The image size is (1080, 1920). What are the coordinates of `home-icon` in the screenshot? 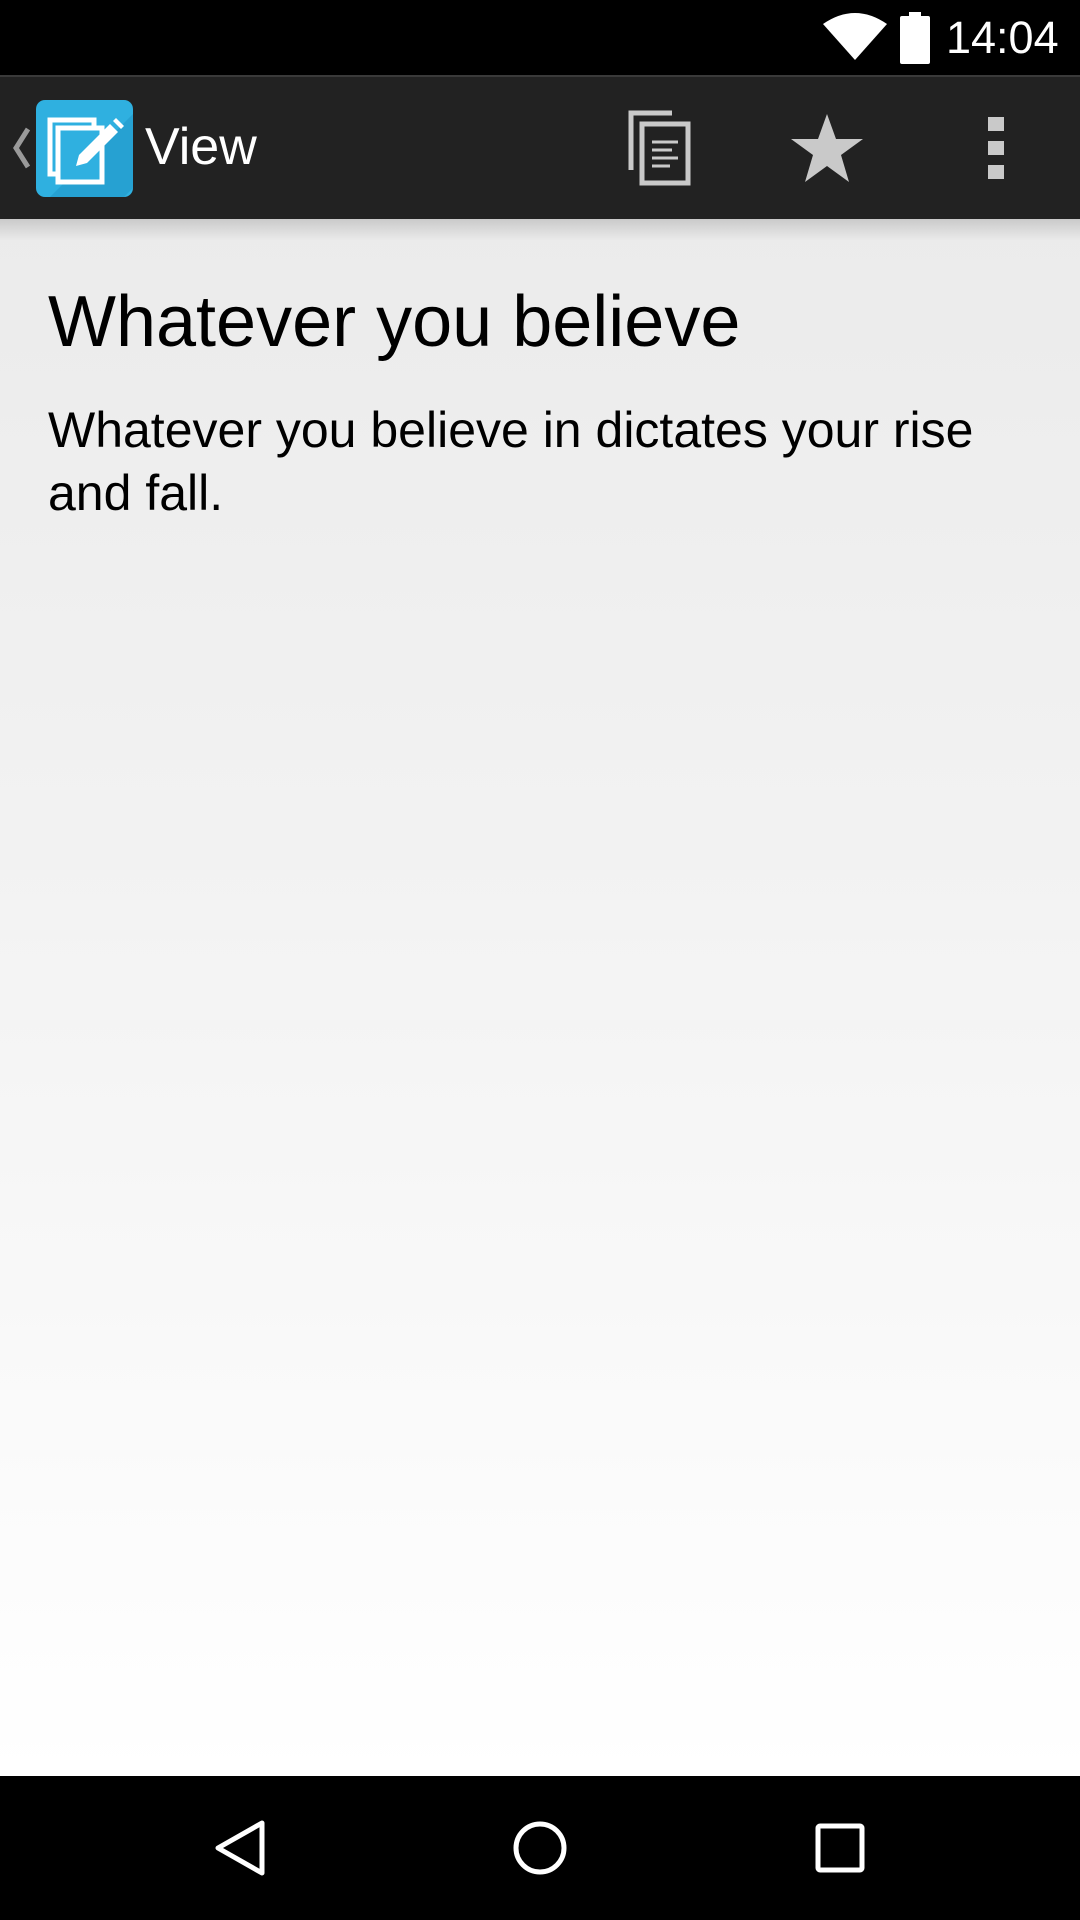 It's located at (540, 1848).